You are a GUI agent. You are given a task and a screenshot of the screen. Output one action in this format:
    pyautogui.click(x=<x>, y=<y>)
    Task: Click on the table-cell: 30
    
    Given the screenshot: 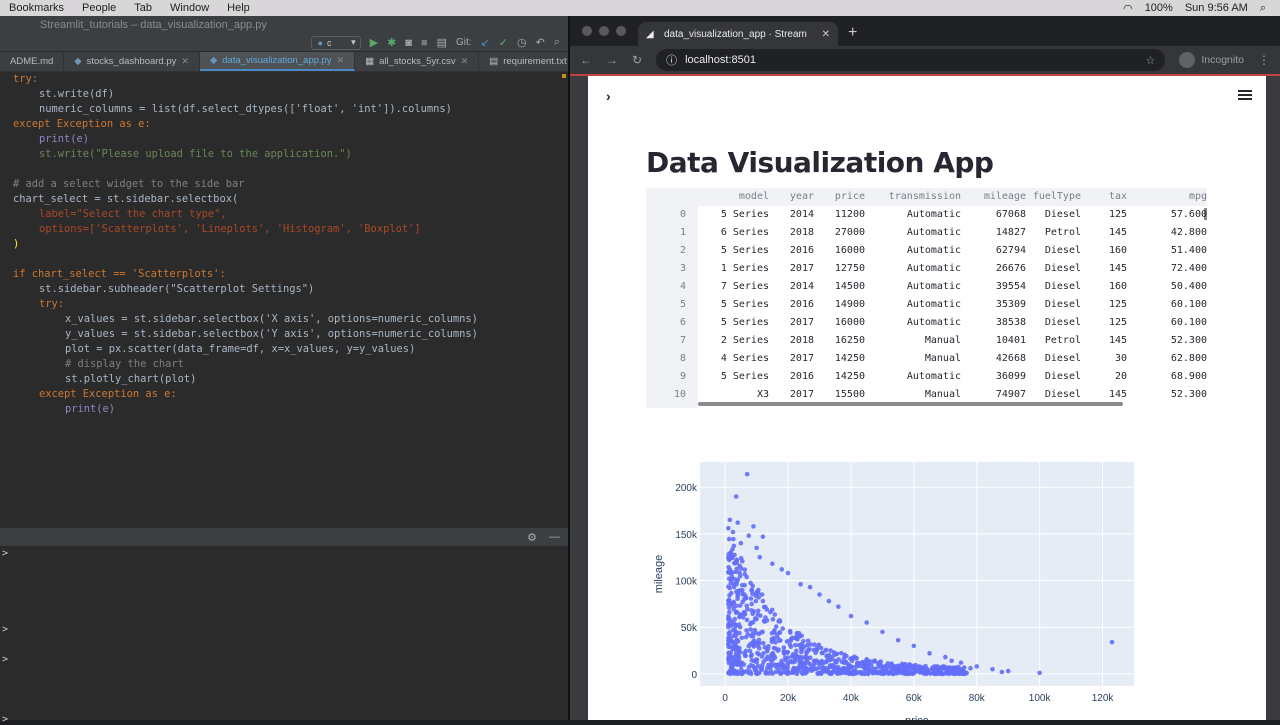 What is the action you would take?
    pyautogui.click(x=1121, y=359)
    